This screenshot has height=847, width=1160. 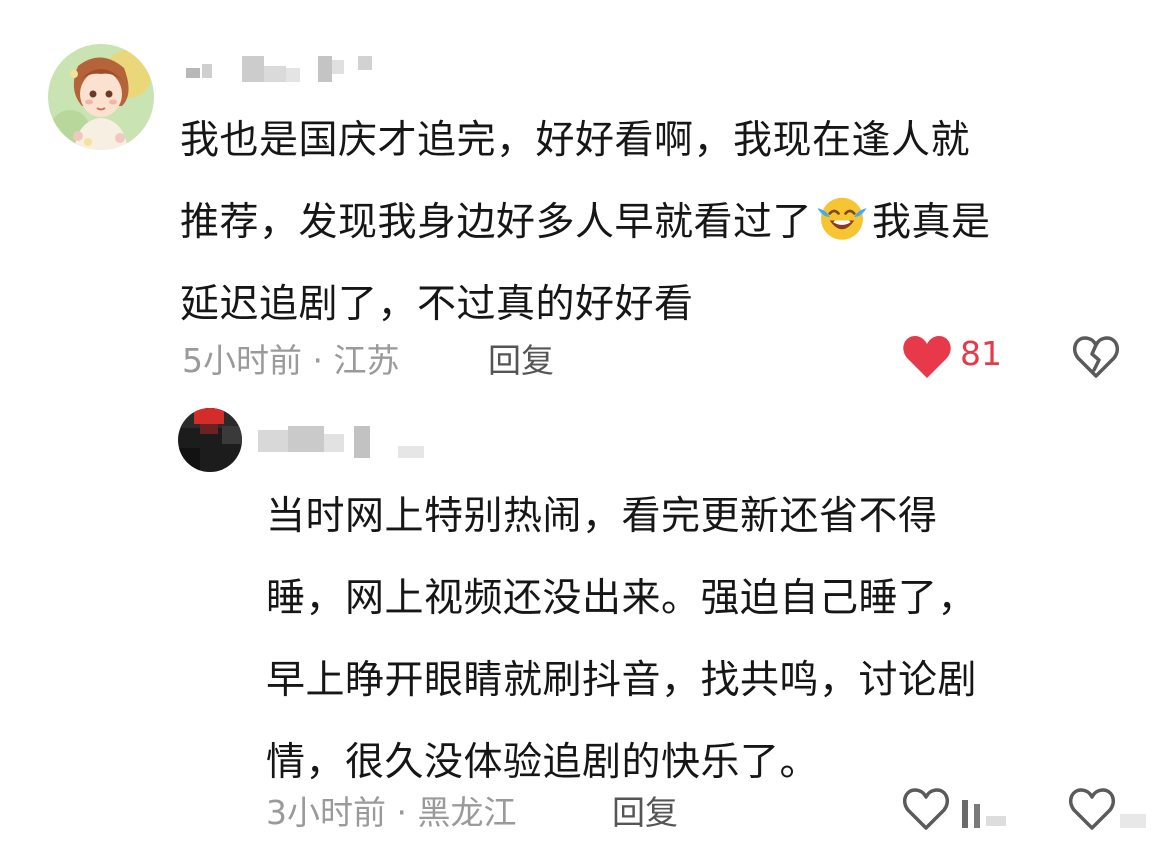 I want to click on avatar-illustration, so click(x=101, y=97).